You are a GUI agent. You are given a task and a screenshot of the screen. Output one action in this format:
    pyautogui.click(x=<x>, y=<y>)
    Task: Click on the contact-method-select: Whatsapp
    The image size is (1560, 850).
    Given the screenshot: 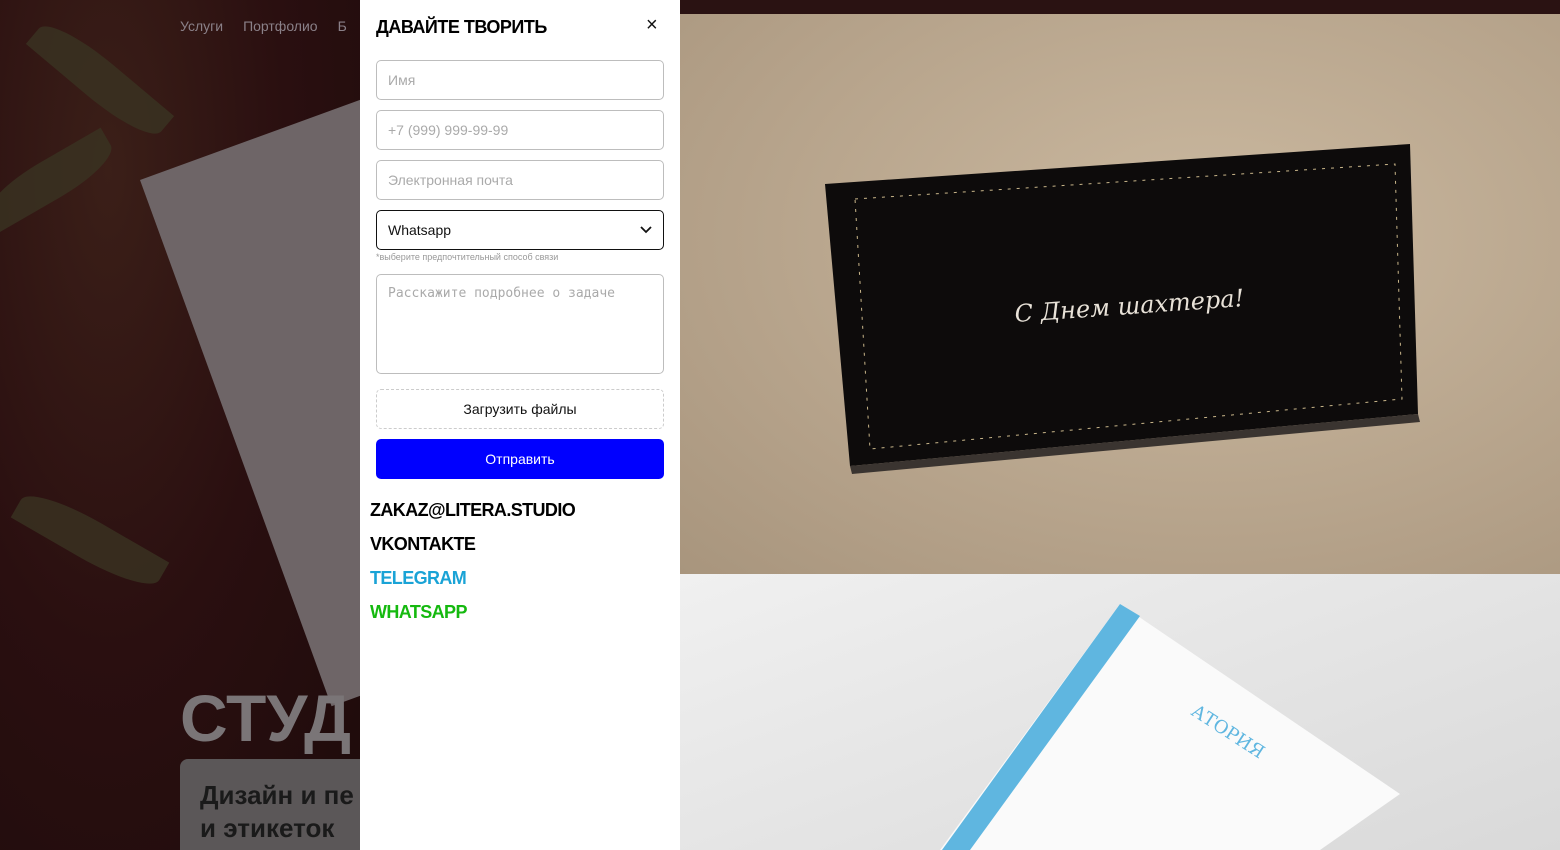 What is the action you would take?
    pyautogui.click(x=520, y=230)
    